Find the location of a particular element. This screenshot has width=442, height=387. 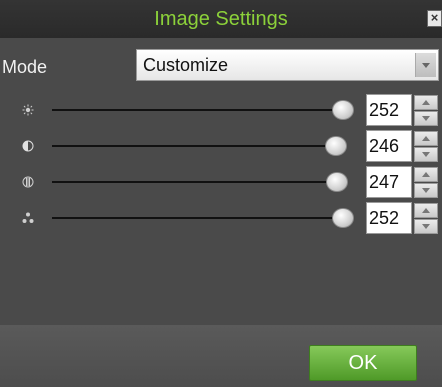

contrast-increment-button is located at coordinates (426, 138).